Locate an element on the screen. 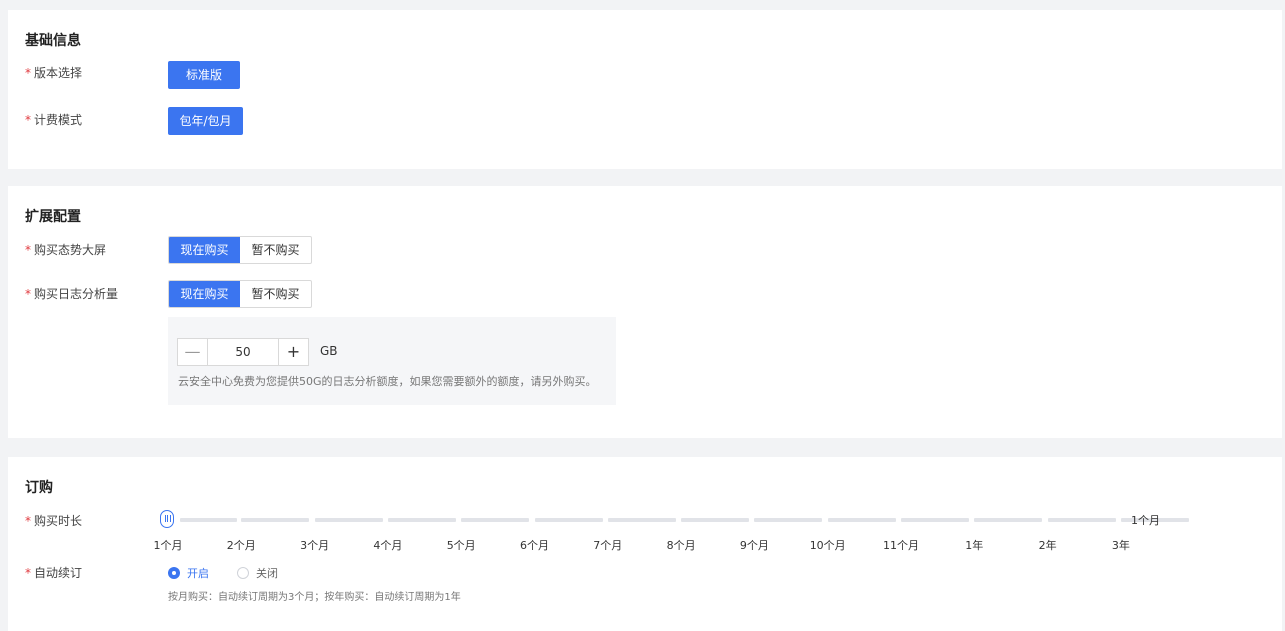  screen-buy-now-option: 现在购买 is located at coordinates (204, 250).